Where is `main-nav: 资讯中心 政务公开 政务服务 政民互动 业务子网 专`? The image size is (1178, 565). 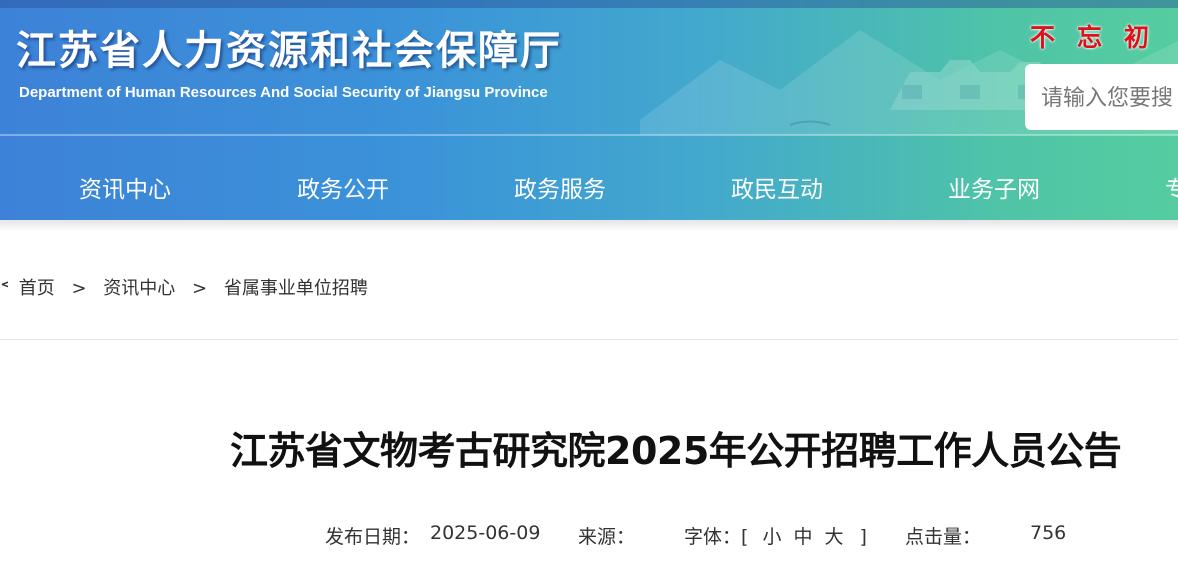
main-nav: 资讯中心 政务公开 政务服务 政民互动 业务子网 专 is located at coordinates (589, 185).